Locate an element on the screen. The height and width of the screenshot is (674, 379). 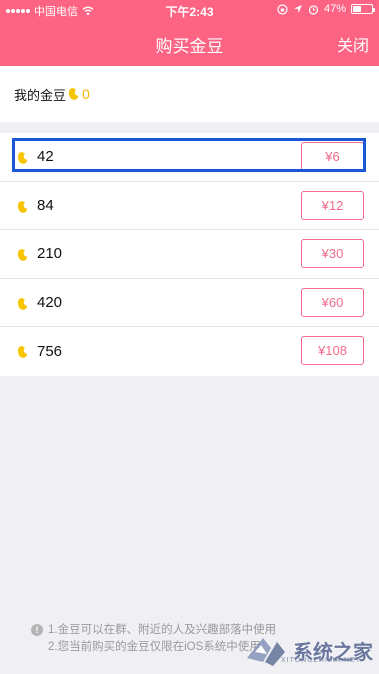
price-button: ¥30 is located at coordinates (332, 253).